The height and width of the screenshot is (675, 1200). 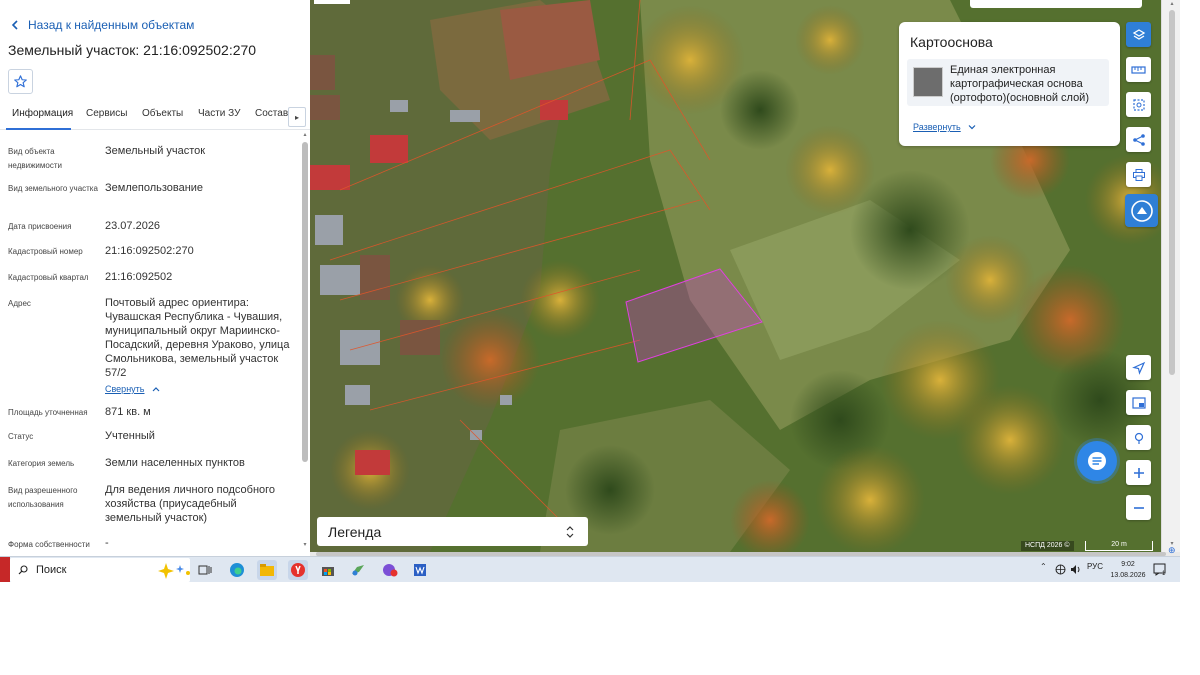 I want to click on start-edge, so click(x=5, y=569).